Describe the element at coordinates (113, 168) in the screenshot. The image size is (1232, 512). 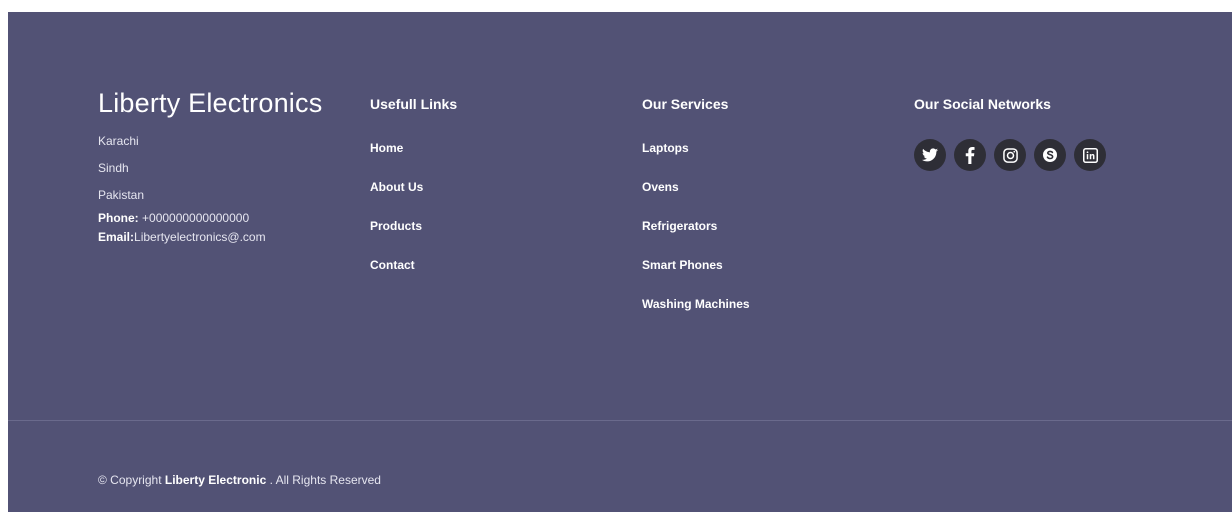
I see `address-province: Sindh` at that location.